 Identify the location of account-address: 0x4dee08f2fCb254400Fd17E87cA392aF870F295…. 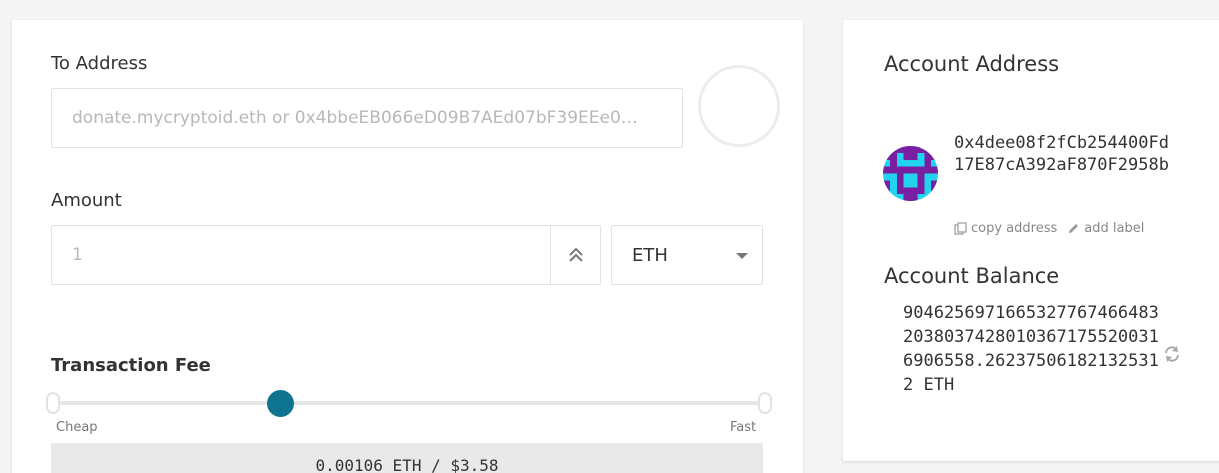
(1061, 154).